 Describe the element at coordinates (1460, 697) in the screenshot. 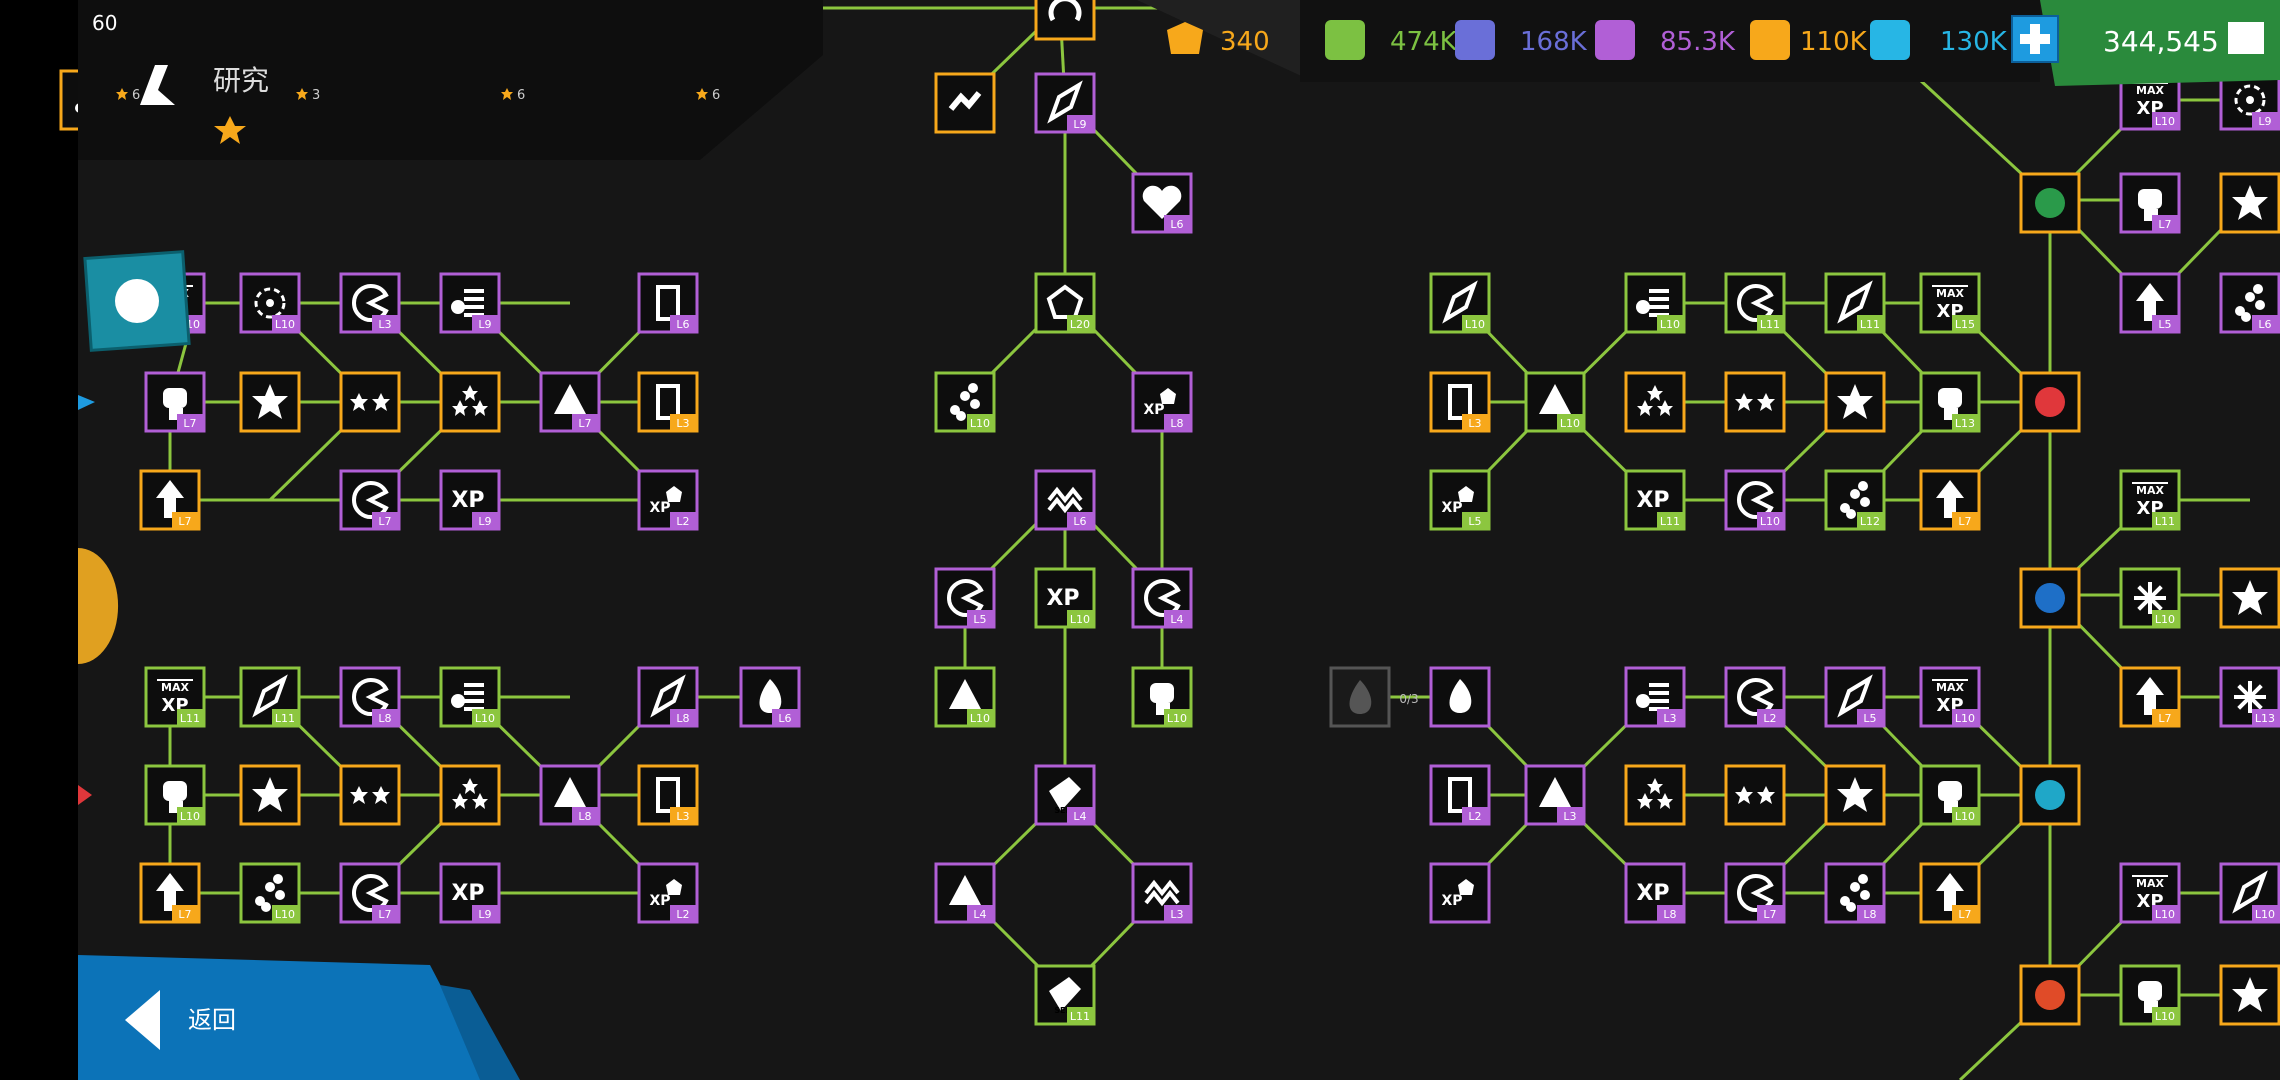

I see `research-node-fire` at that location.